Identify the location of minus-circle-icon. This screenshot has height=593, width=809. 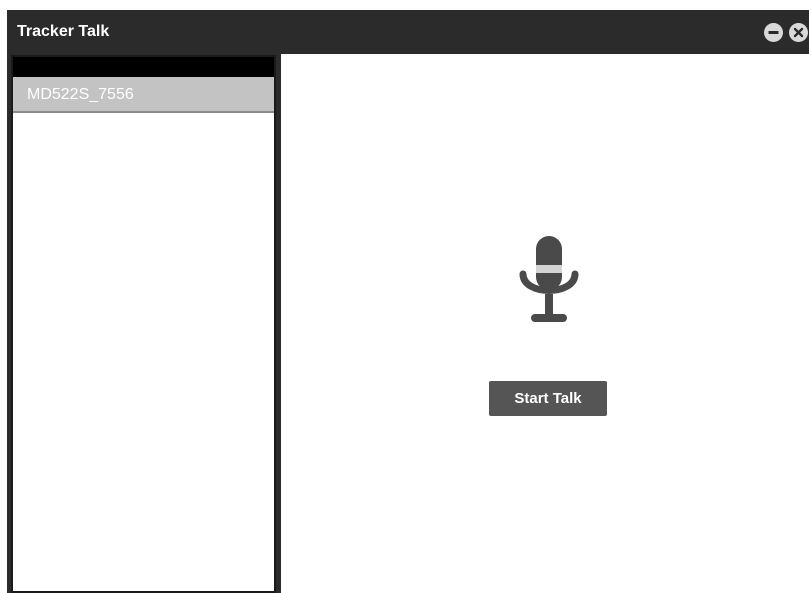
(773, 32).